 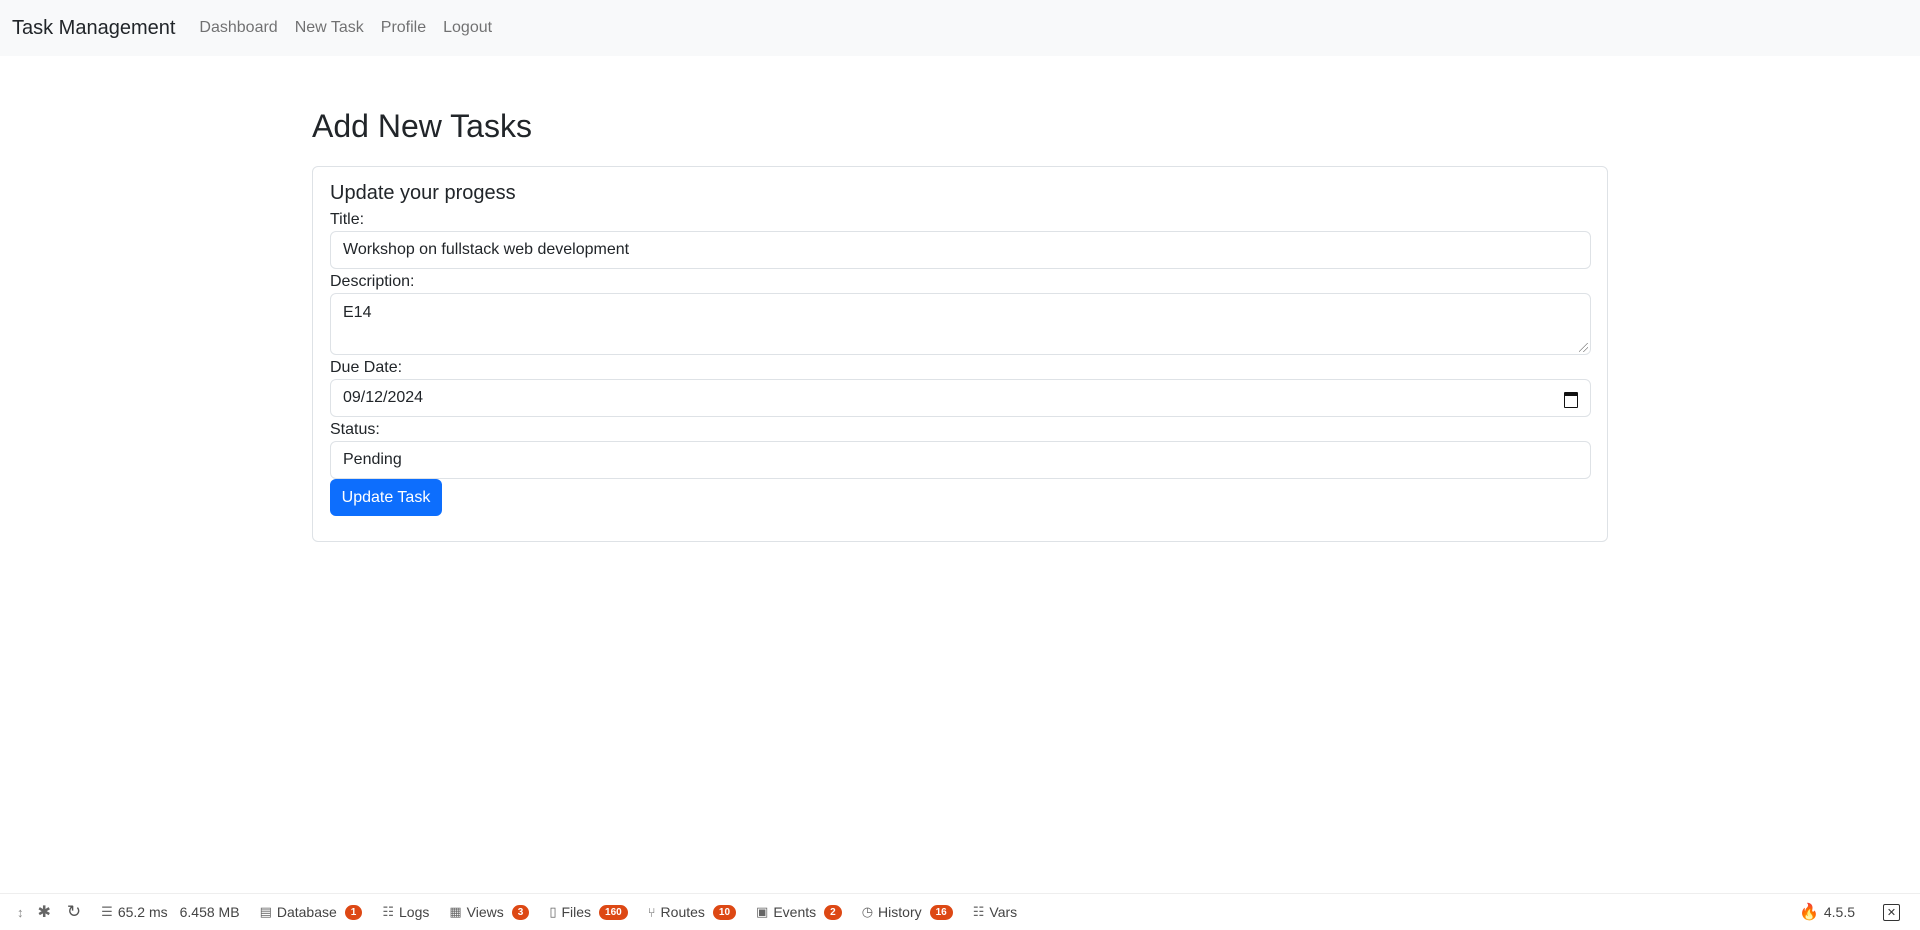 I want to click on description-value: E14, so click(x=357, y=312).